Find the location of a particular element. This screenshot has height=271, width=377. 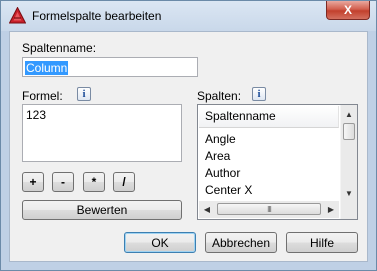

multiply-label: * is located at coordinates (94, 182).